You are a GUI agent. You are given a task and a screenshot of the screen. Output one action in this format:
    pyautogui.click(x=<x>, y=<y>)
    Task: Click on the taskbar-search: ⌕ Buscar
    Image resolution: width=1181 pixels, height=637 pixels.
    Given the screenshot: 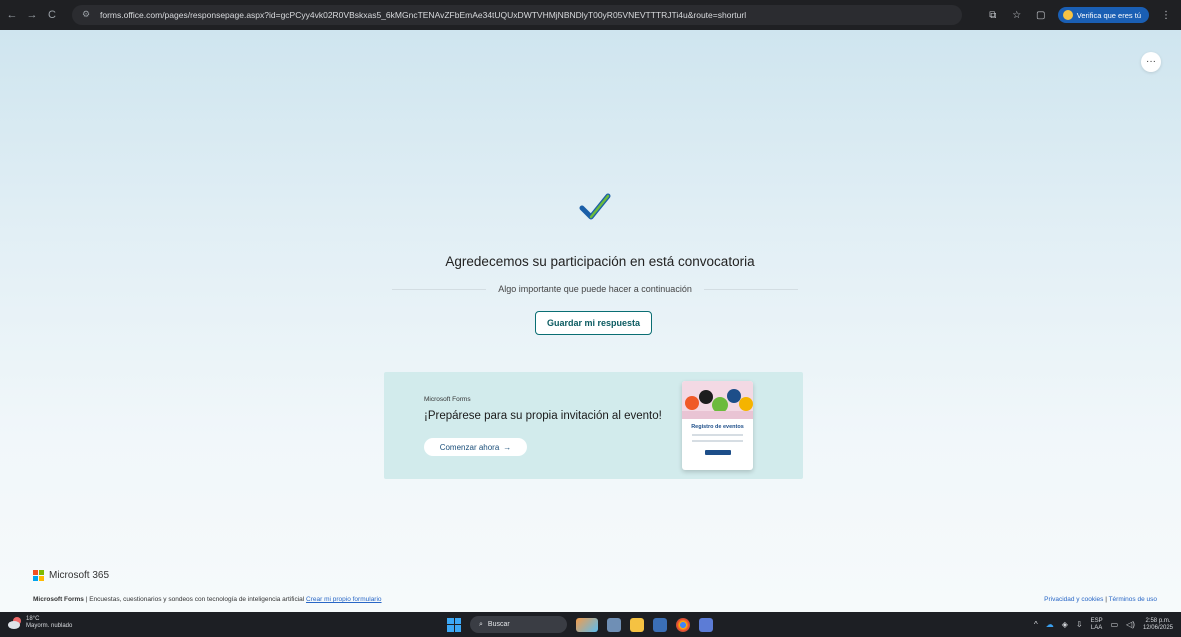 What is the action you would take?
    pyautogui.click(x=518, y=624)
    